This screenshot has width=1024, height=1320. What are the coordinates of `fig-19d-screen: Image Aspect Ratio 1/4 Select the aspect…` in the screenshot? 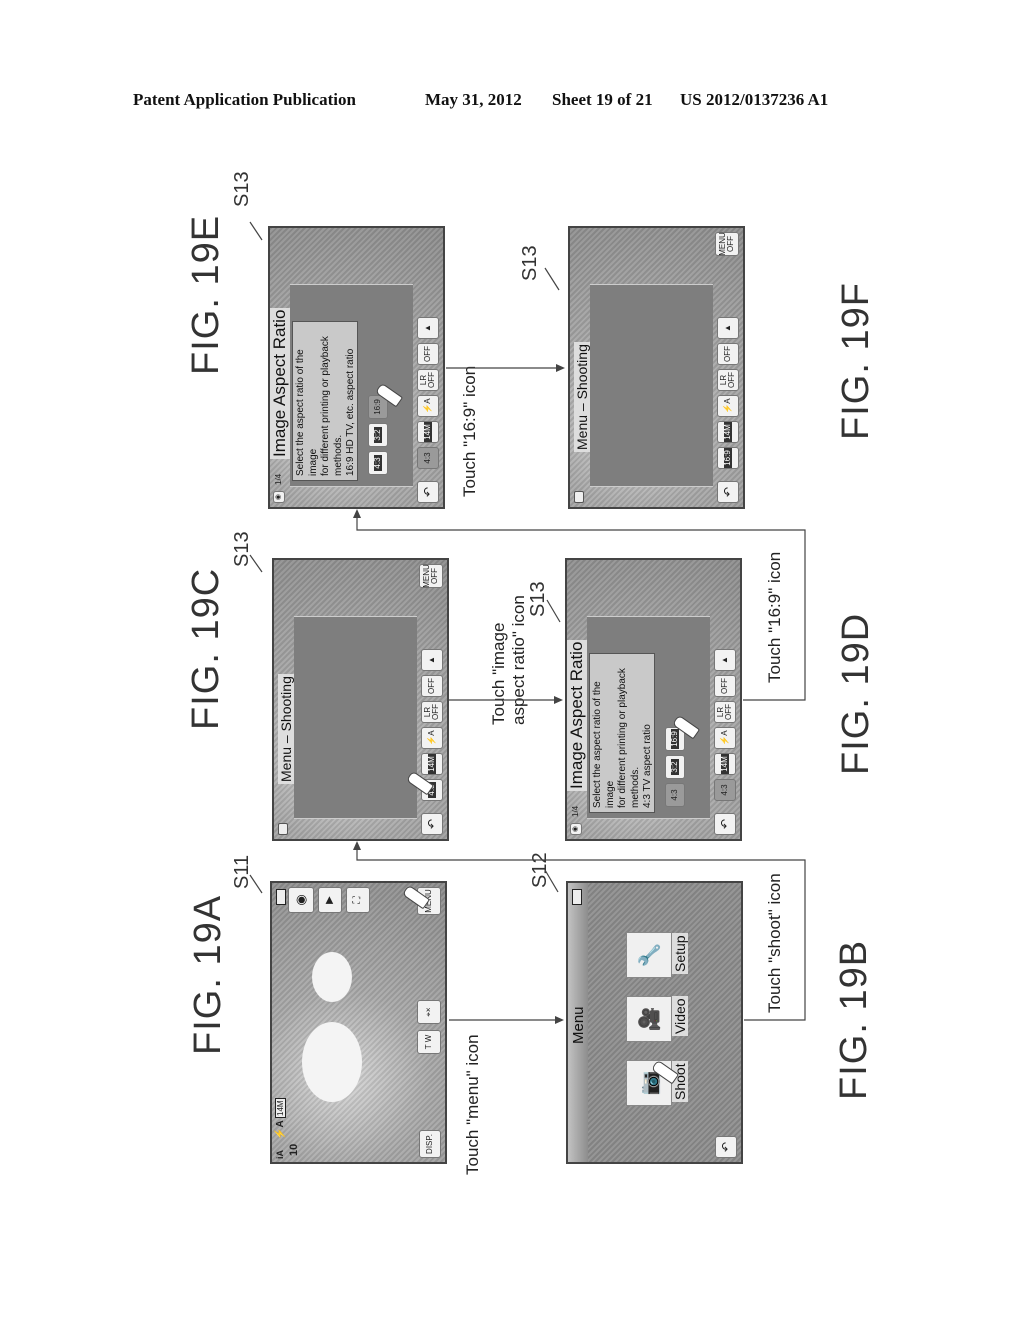 It's located at (653, 699).